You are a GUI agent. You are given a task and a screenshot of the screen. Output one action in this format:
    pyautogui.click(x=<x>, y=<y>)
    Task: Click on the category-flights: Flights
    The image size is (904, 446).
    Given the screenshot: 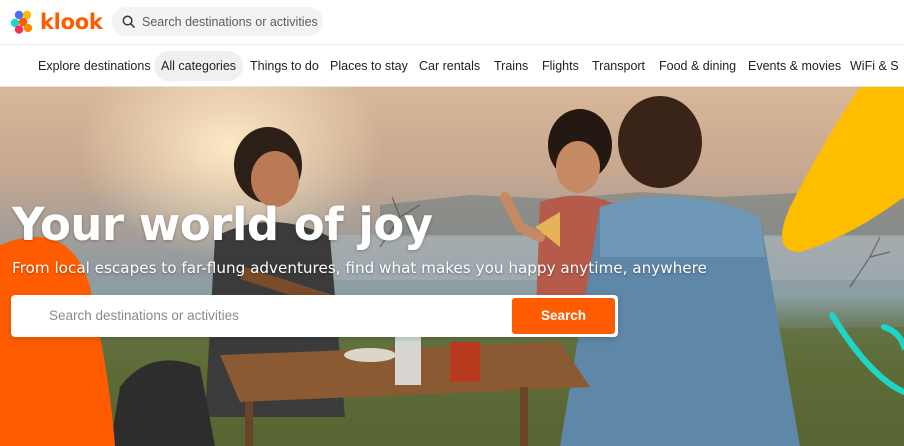 What is the action you would take?
    pyautogui.click(x=560, y=66)
    